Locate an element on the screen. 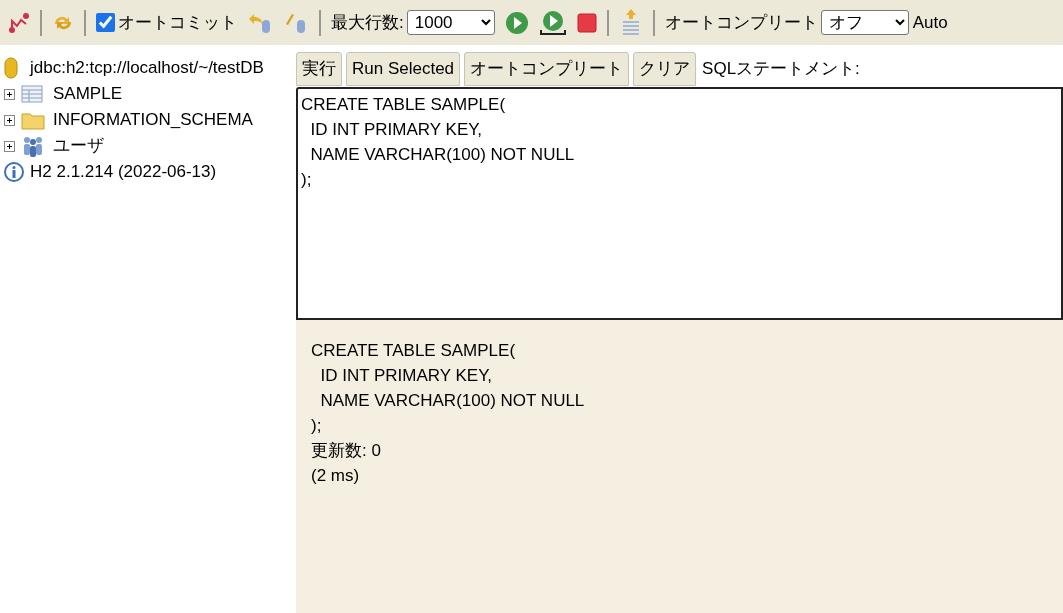  result-line: CREATE TABLE SAMPLE( is located at coordinates (414, 351).